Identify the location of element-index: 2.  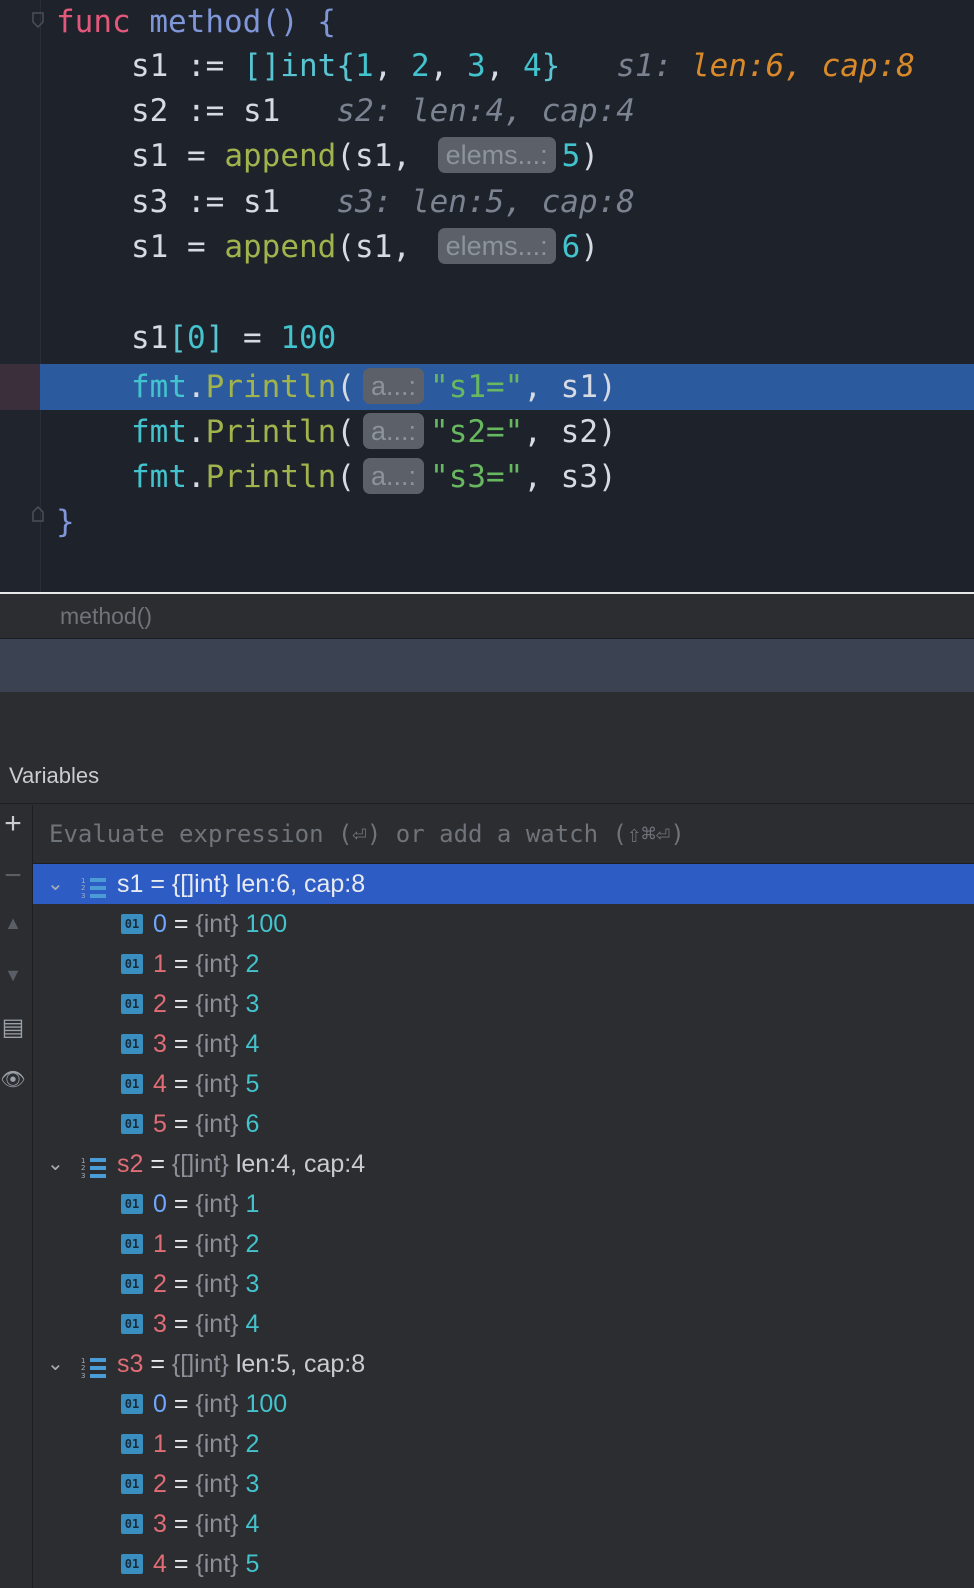
(160, 1004).